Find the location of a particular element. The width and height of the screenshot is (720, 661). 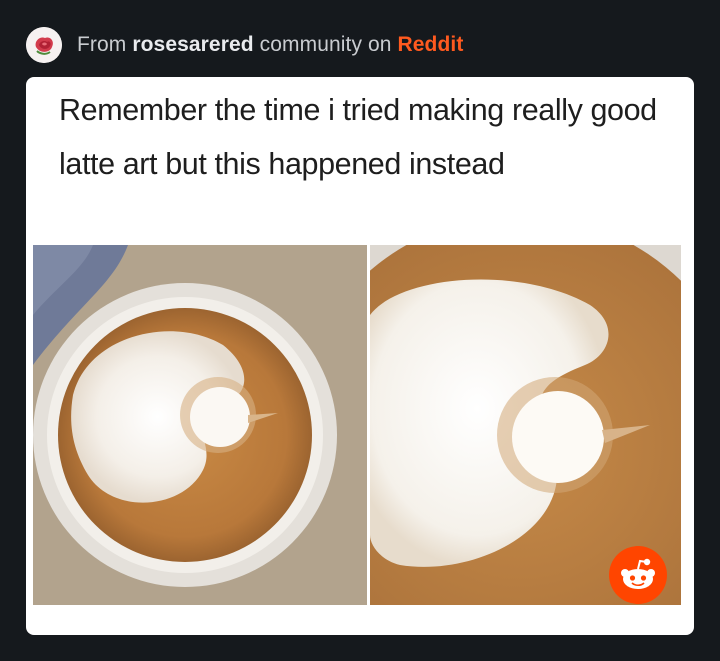

reddit-alien-icon is located at coordinates (638, 575).